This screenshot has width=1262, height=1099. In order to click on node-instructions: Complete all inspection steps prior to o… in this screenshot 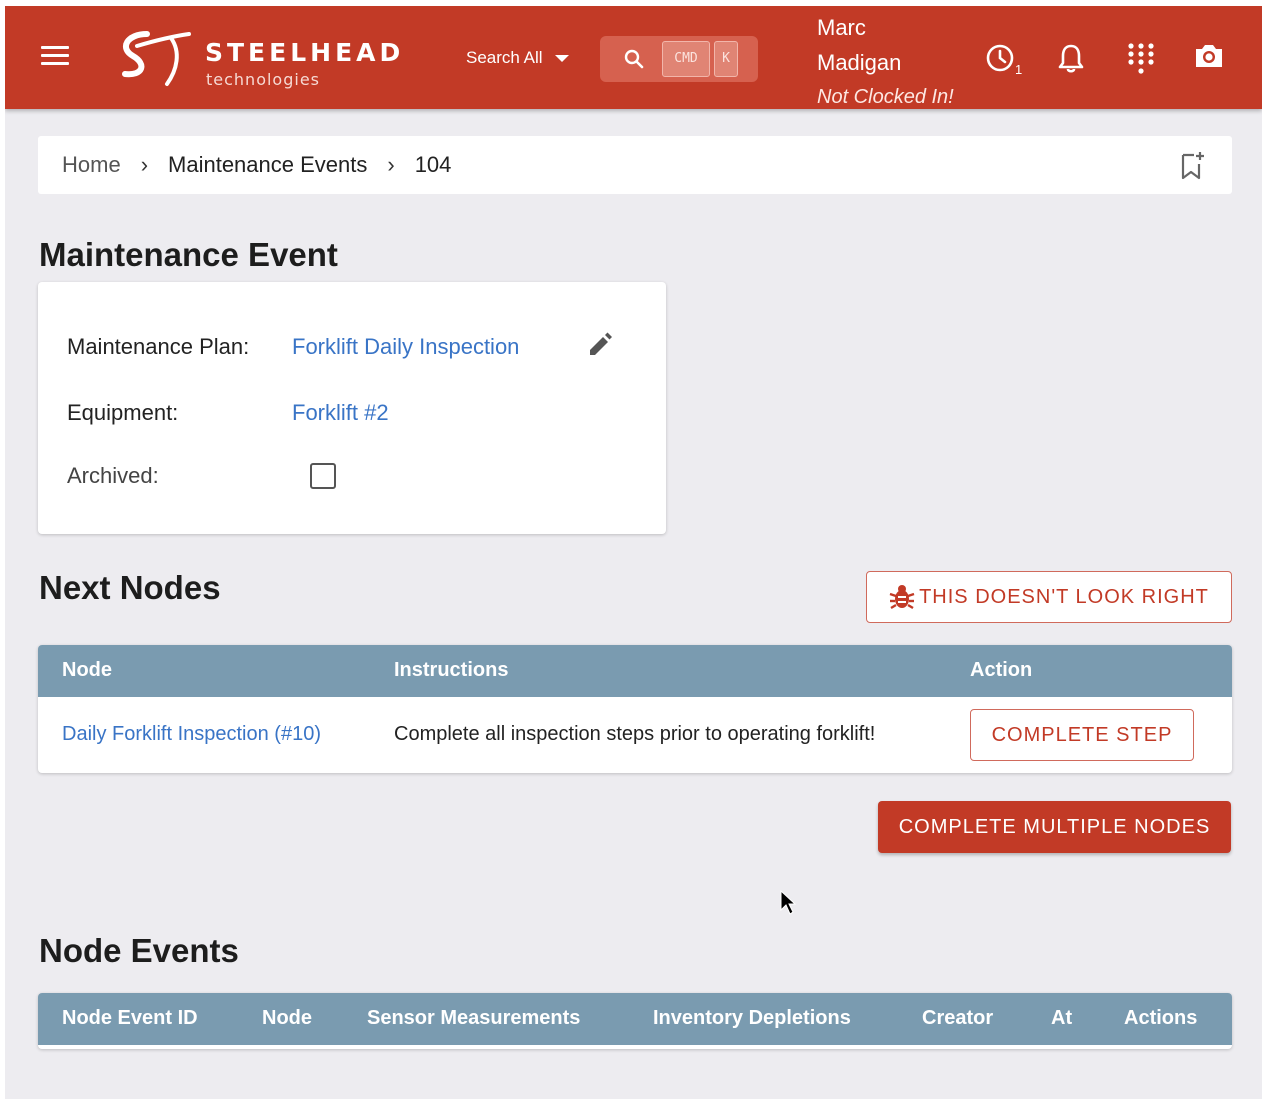, I will do `click(635, 734)`.